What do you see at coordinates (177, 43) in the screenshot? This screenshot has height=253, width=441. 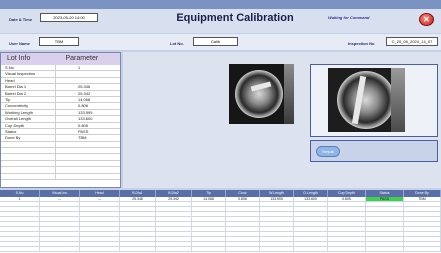 I see `lot-label: Lot No.` at bounding box center [177, 43].